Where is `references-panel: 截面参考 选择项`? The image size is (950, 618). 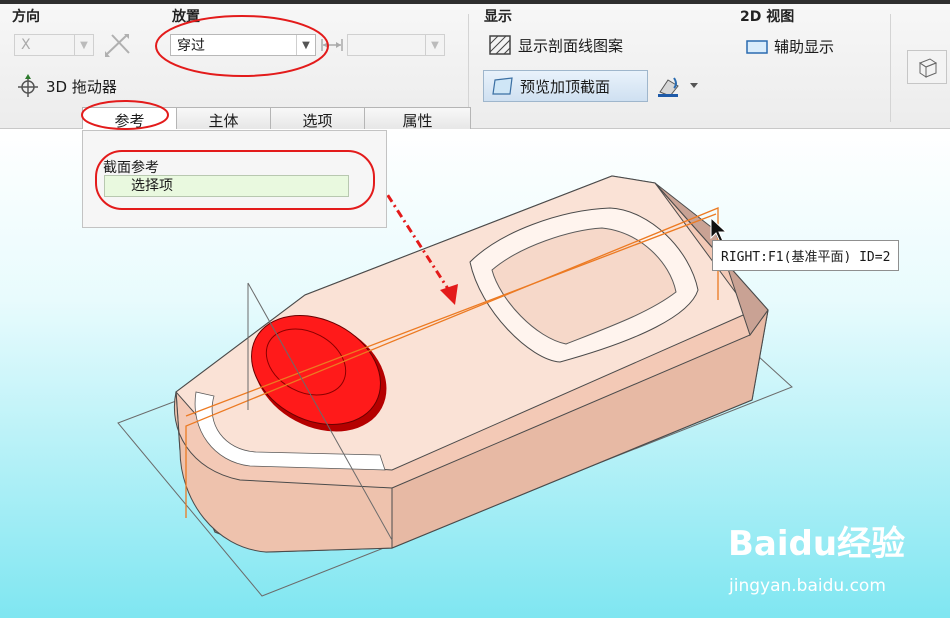 references-panel: 截面参考 选择项 is located at coordinates (234, 179).